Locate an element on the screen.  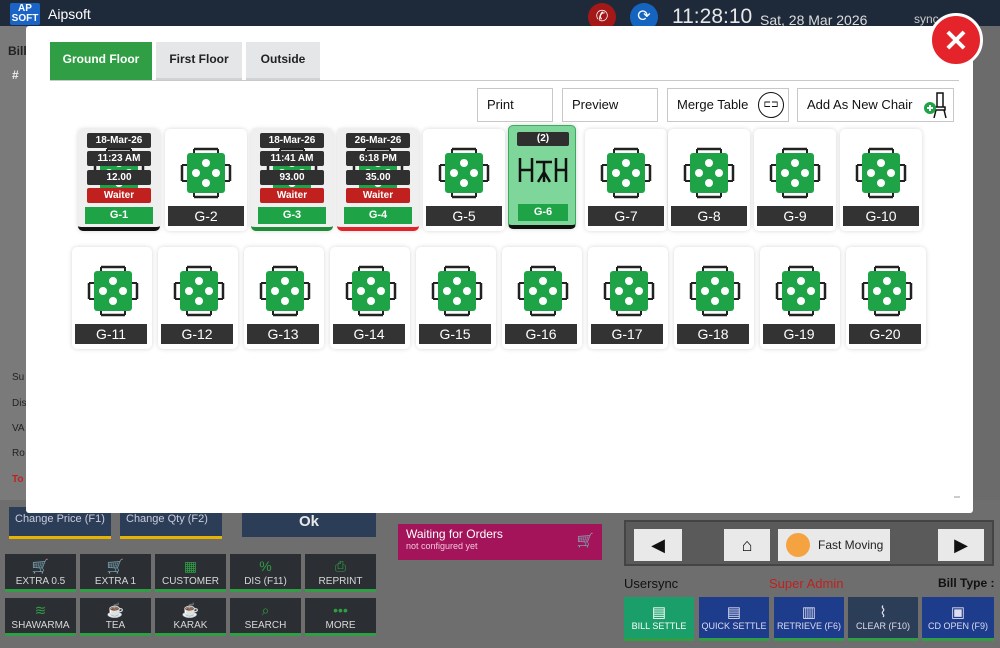
table-card-g-20: G-20 is located at coordinates (886, 298).